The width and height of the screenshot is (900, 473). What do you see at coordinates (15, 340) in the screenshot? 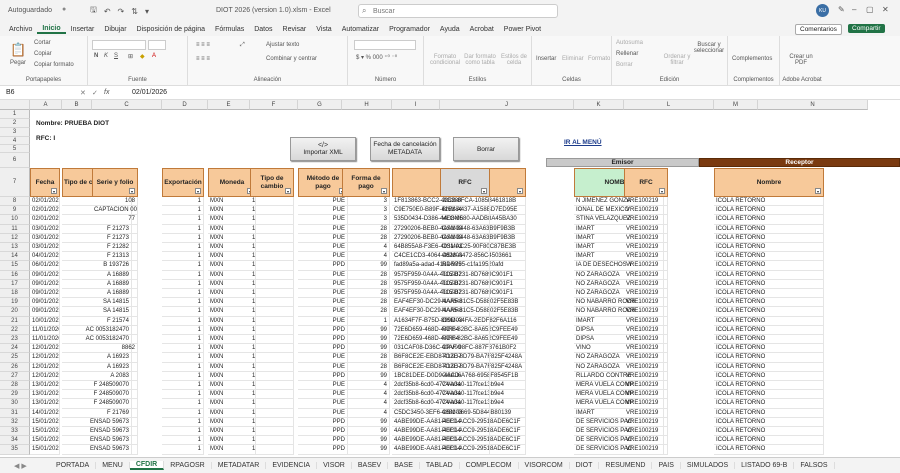
I see `row-header: 23` at bounding box center [15, 340].